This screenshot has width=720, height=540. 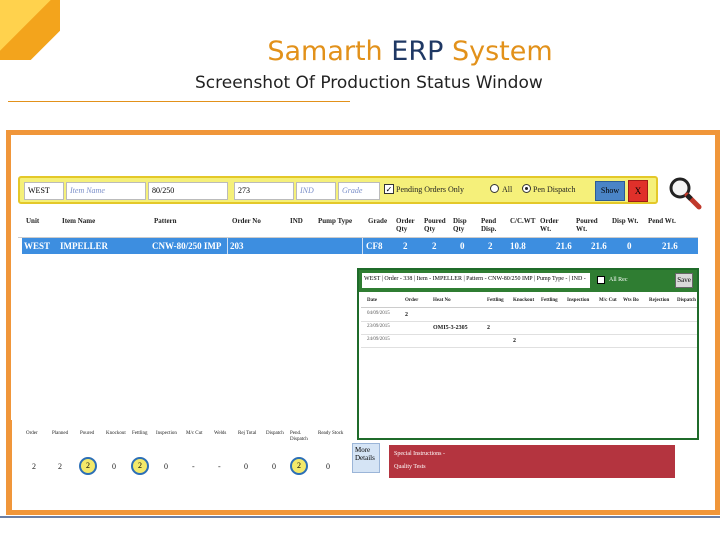 What do you see at coordinates (140, 433) in the screenshot?
I see `stat-label-fettling: Fettling` at bounding box center [140, 433].